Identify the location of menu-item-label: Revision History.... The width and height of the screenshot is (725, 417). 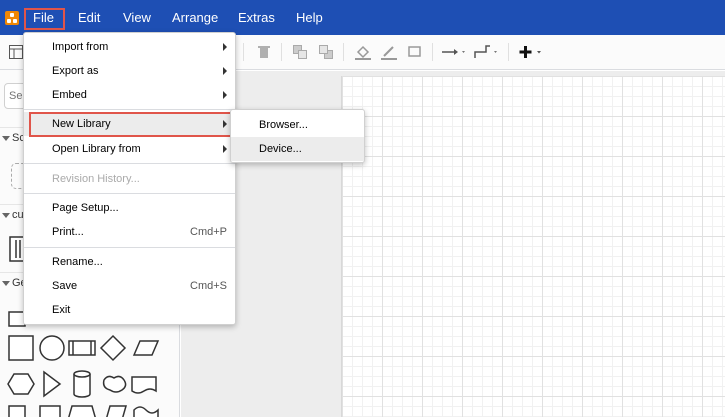
(96, 179).